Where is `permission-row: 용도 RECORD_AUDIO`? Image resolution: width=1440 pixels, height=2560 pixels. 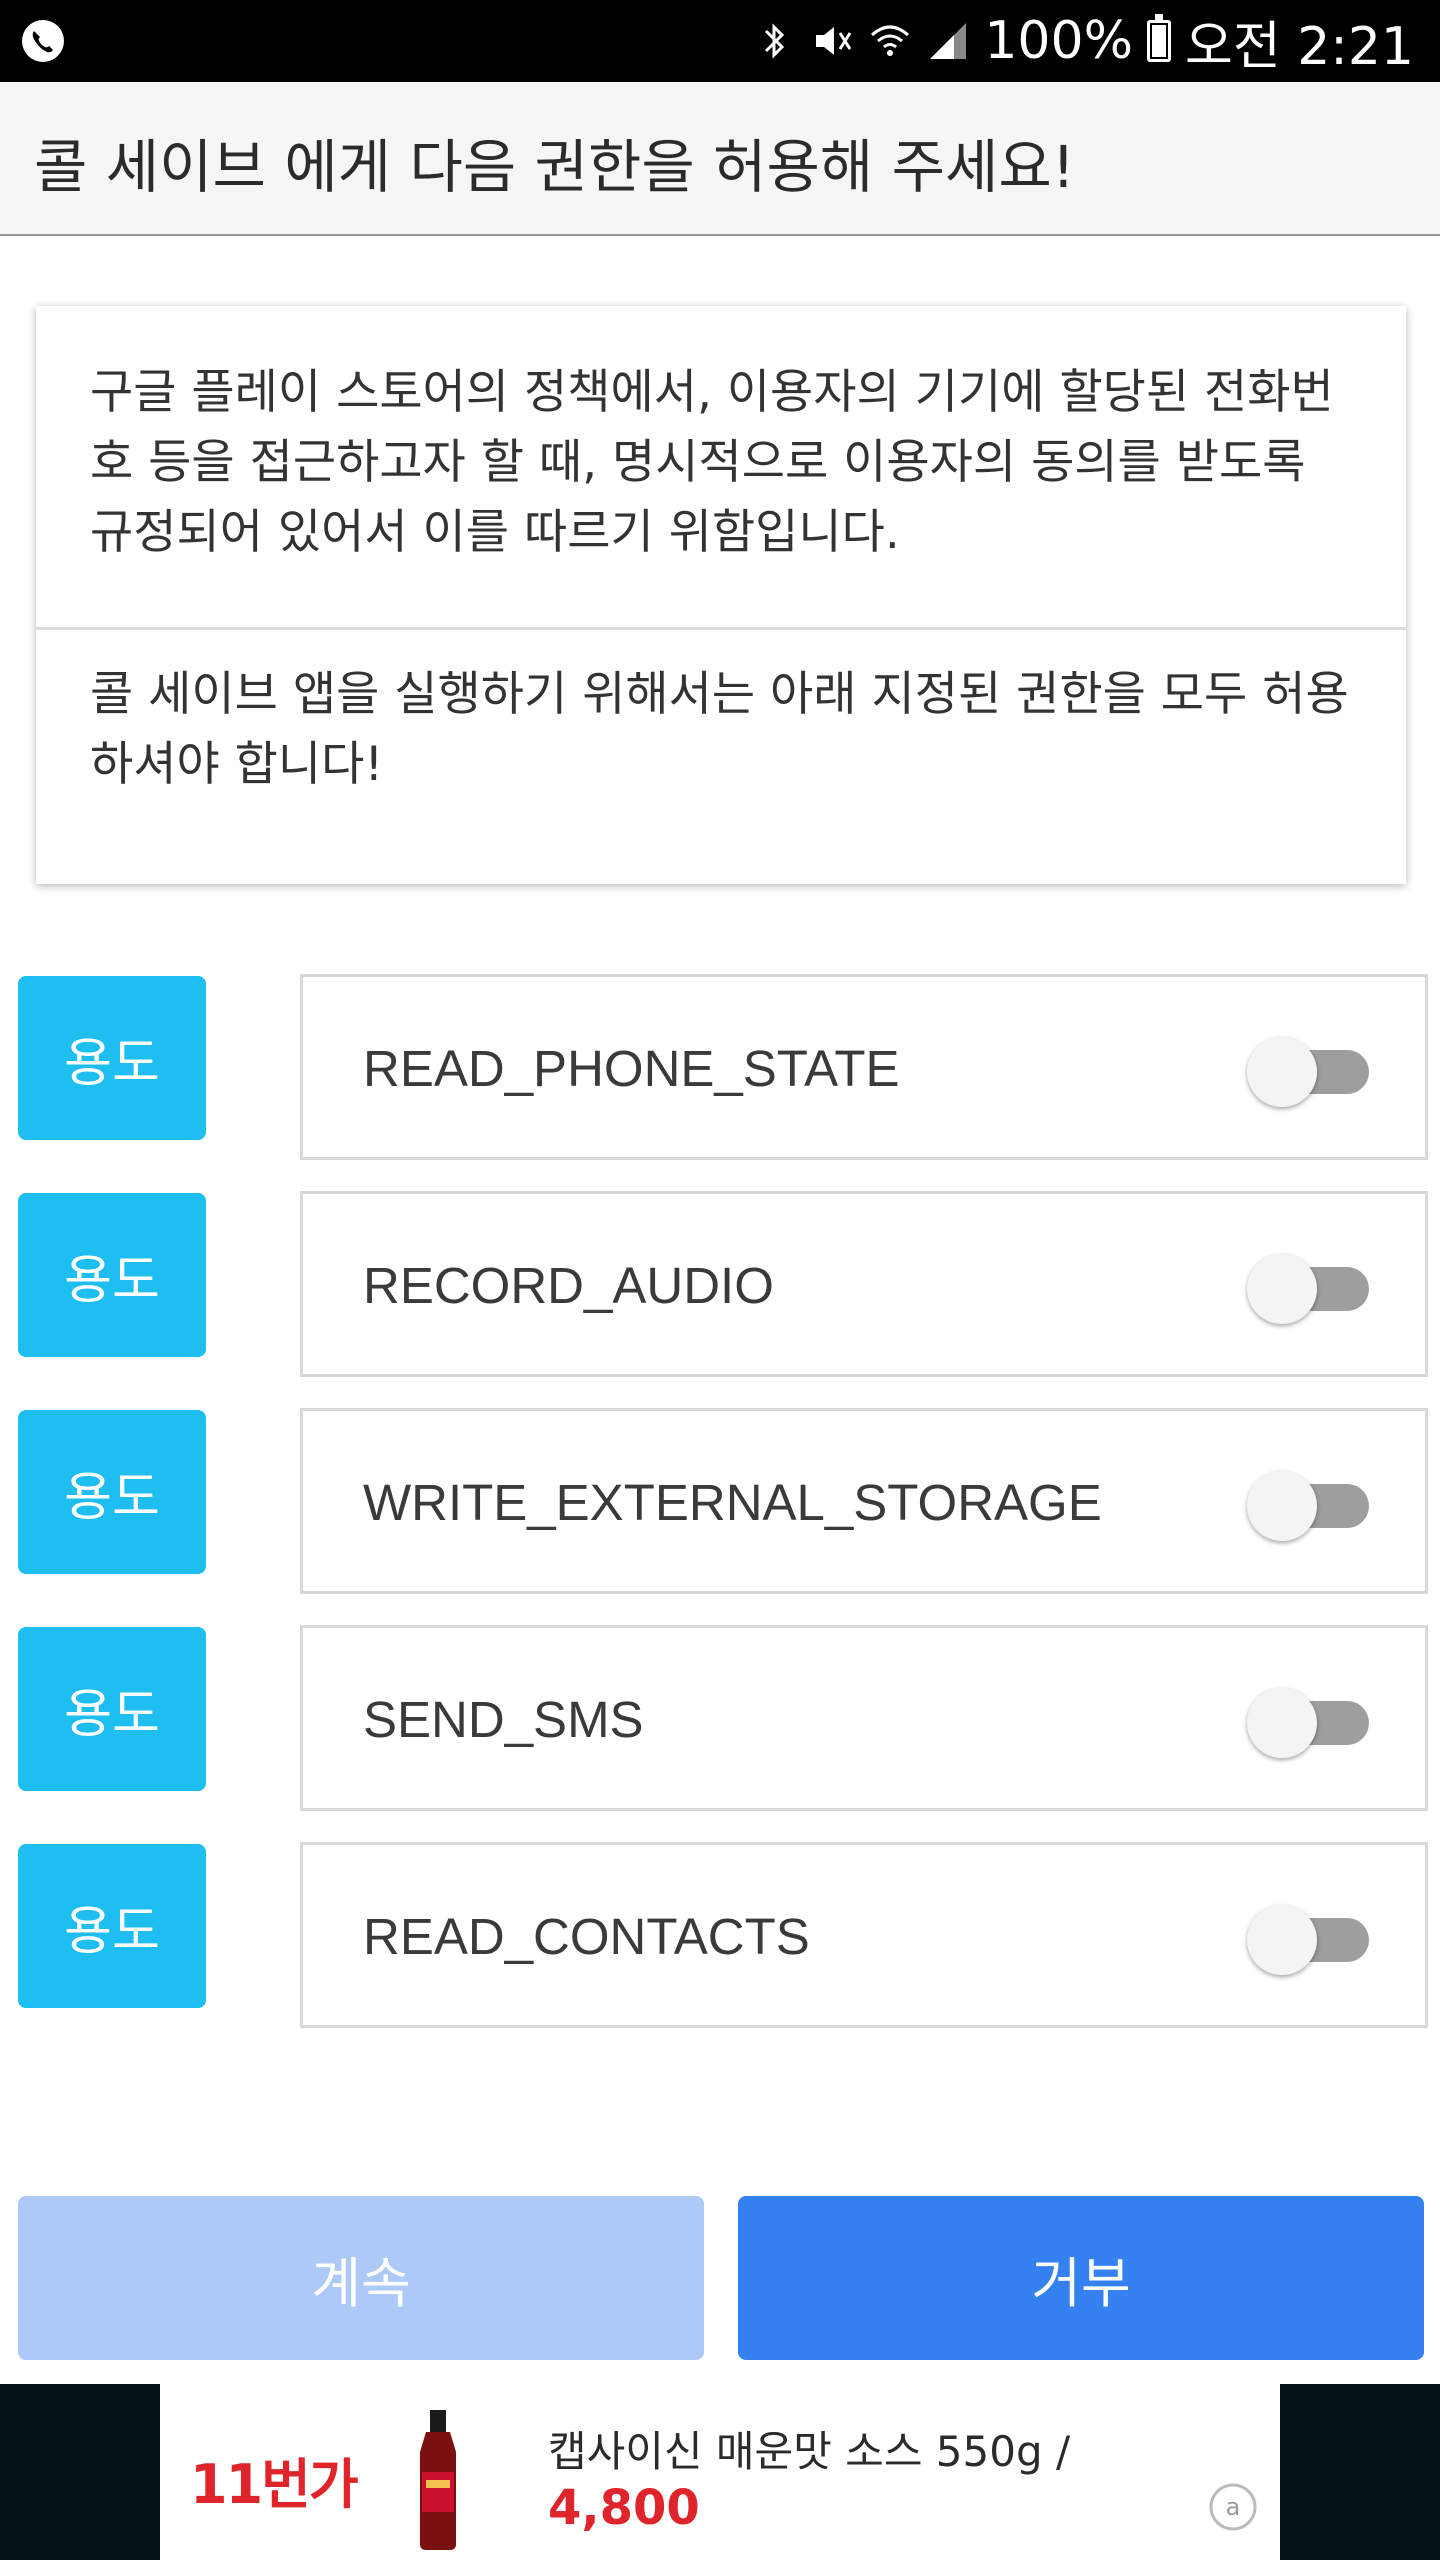
permission-row: 용도 RECORD_AUDIO is located at coordinates (720, 1286).